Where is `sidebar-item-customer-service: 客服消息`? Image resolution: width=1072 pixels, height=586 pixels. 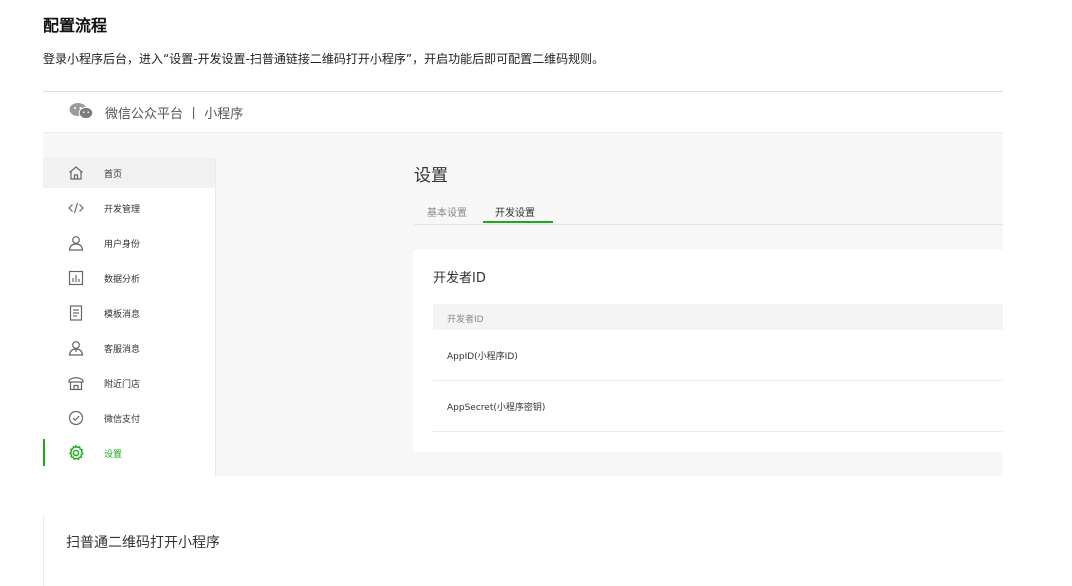
sidebar-item-customer-service: 客服消息 is located at coordinates (129, 348).